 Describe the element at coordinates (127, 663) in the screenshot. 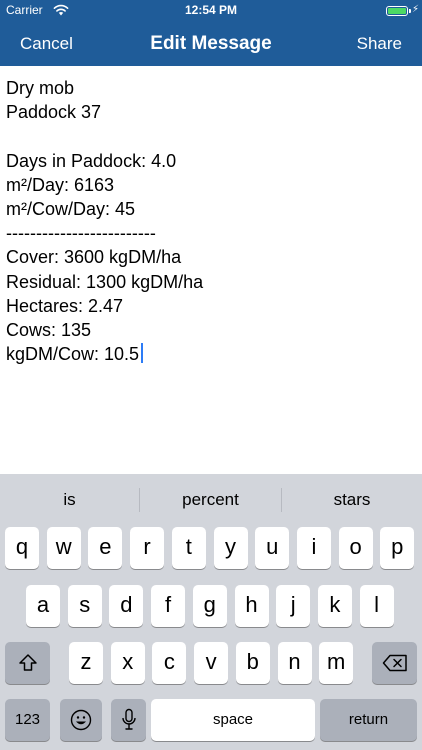

I see `key-x: x` at that location.